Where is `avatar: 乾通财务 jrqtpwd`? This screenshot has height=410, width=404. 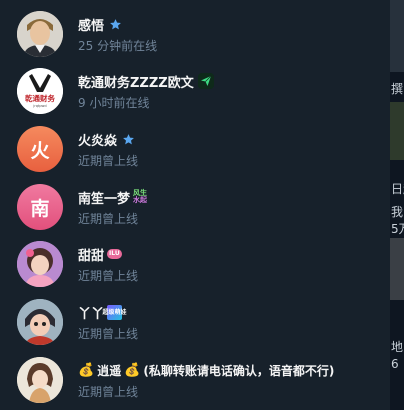
avatar: 乾通财务 jrqtpwd is located at coordinates (40, 91).